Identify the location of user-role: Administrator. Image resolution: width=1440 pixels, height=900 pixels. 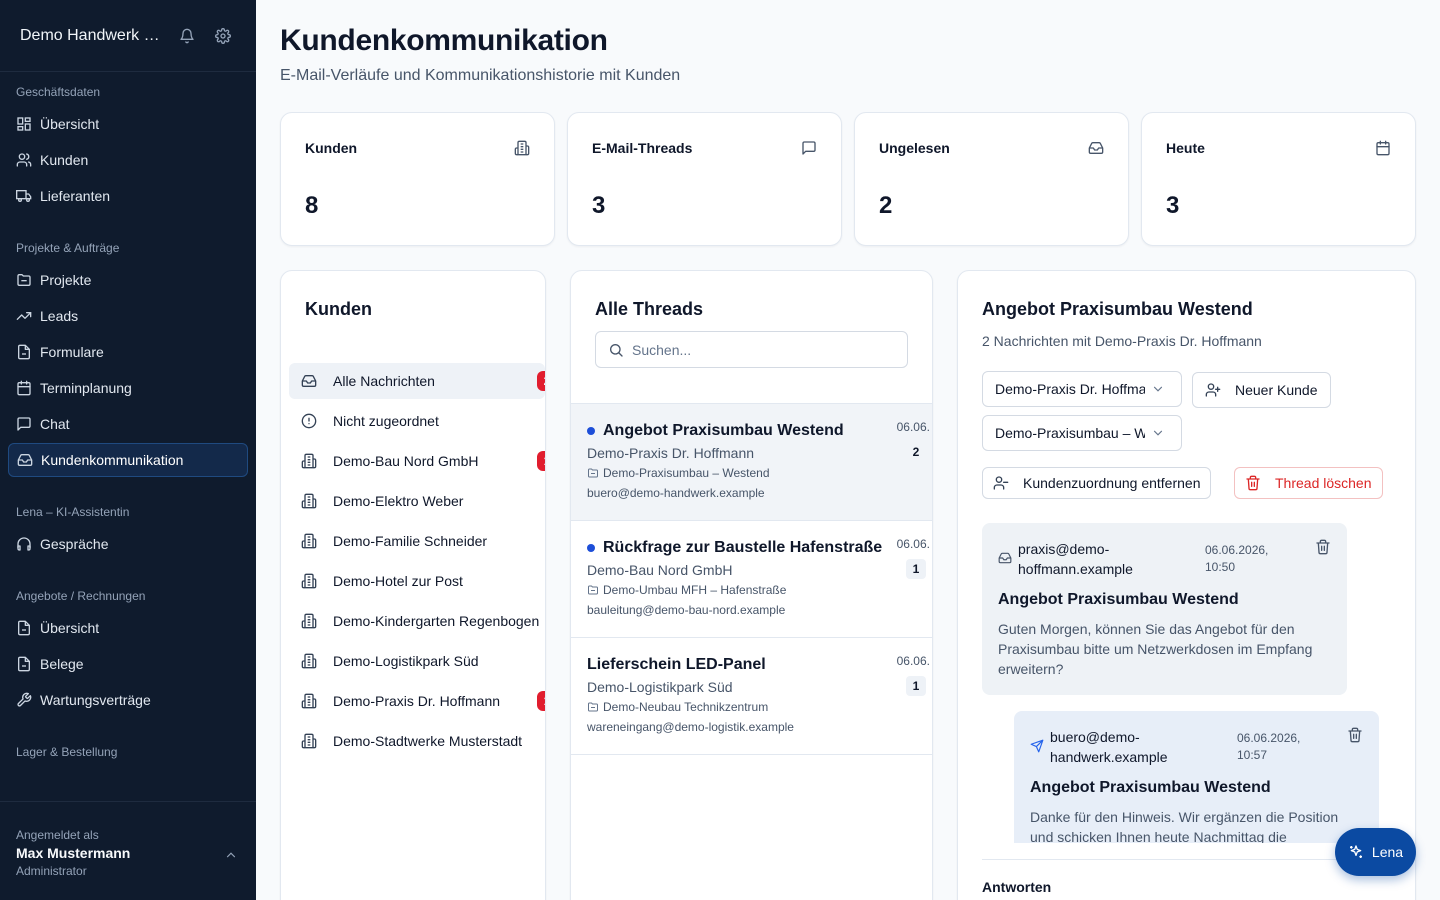
(51, 871).